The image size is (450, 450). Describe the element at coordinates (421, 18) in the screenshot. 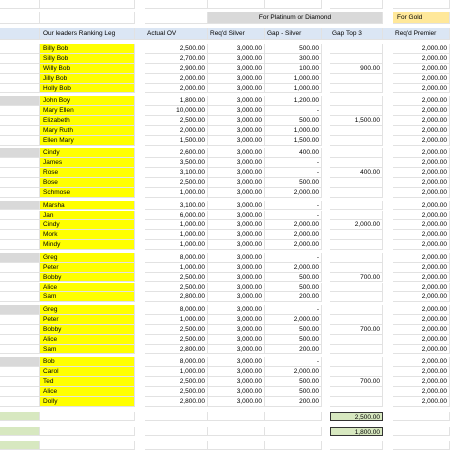

I see `gold-header: For Gold` at that location.